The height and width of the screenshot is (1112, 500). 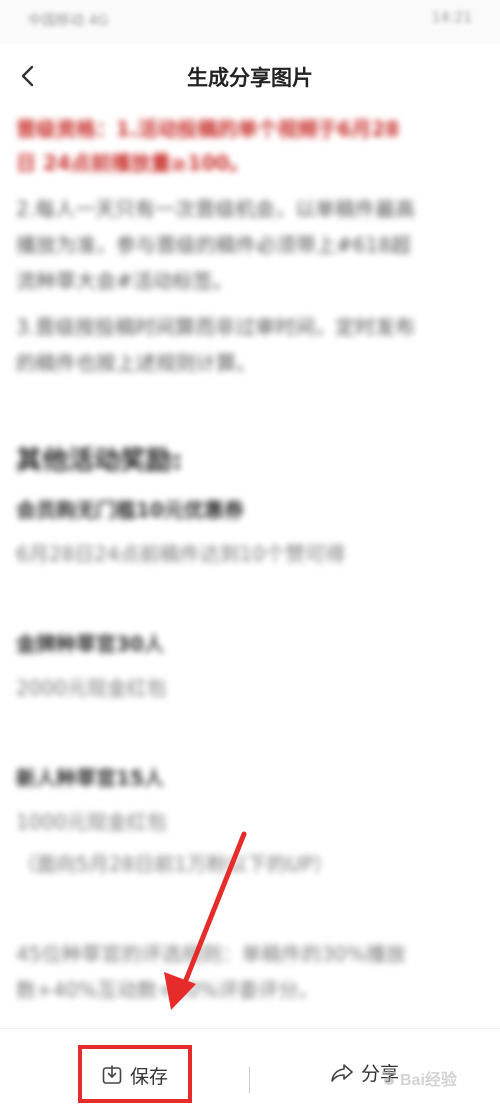 What do you see at coordinates (451, 18) in the screenshot?
I see `clock-text: 14:21` at bounding box center [451, 18].